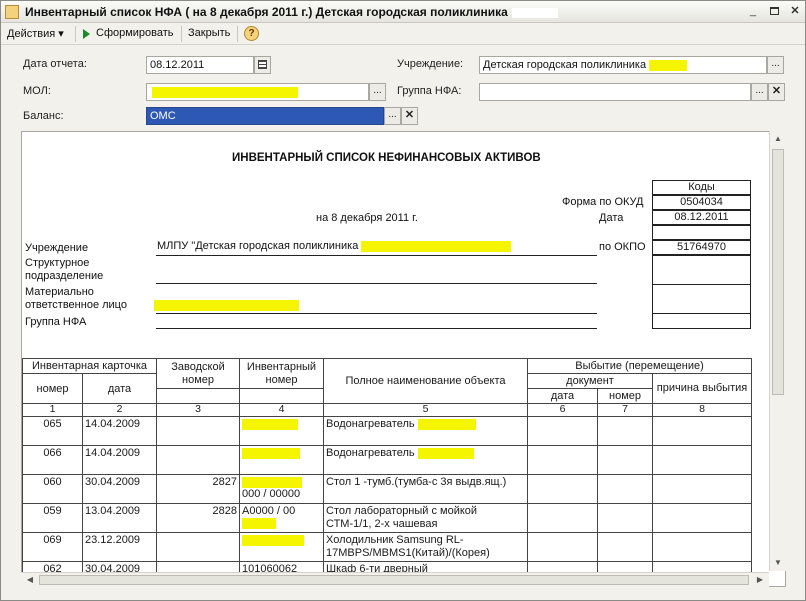  What do you see at coordinates (562, 396) in the screenshot?
I see `header-doc-date: дата` at bounding box center [562, 396].